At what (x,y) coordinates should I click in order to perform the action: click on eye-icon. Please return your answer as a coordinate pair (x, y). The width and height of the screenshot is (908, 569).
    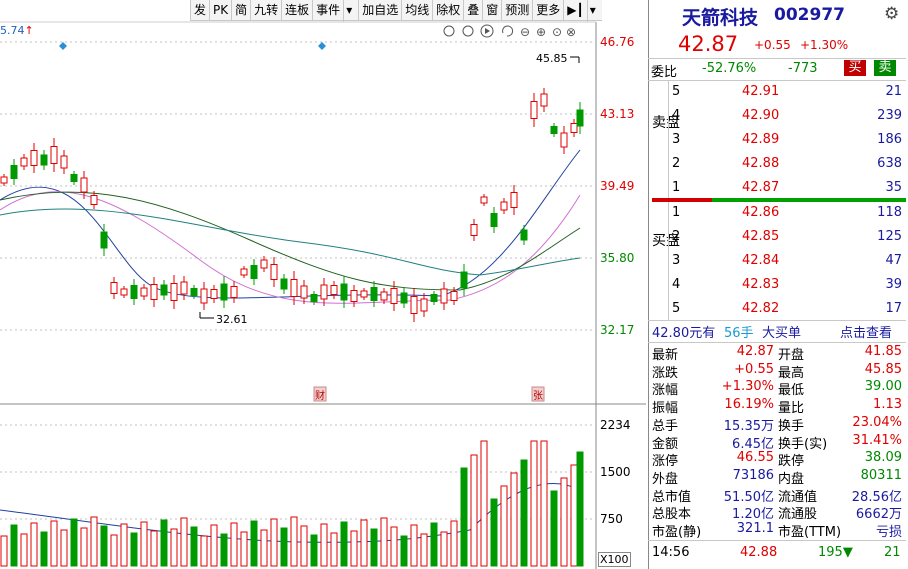
    Looking at the image, I should click on (449, 31).